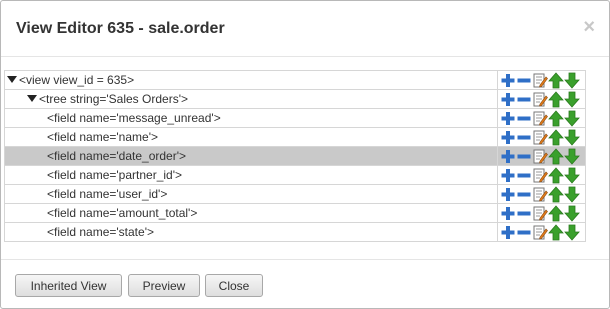  I want to click on tree-node-label: <view view_id = 635>, so click(77, 80).